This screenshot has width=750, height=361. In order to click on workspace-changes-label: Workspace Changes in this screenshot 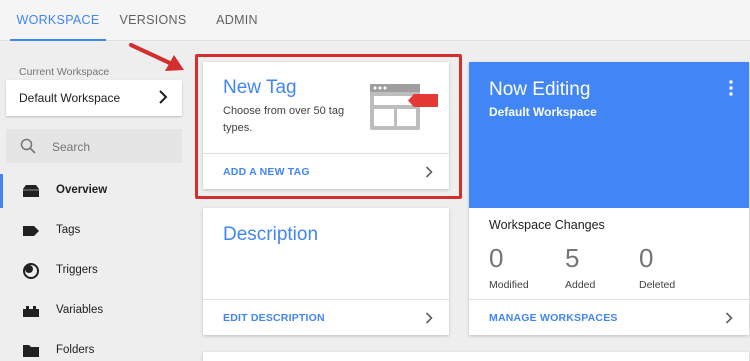, I will do `click(547, 225)`.